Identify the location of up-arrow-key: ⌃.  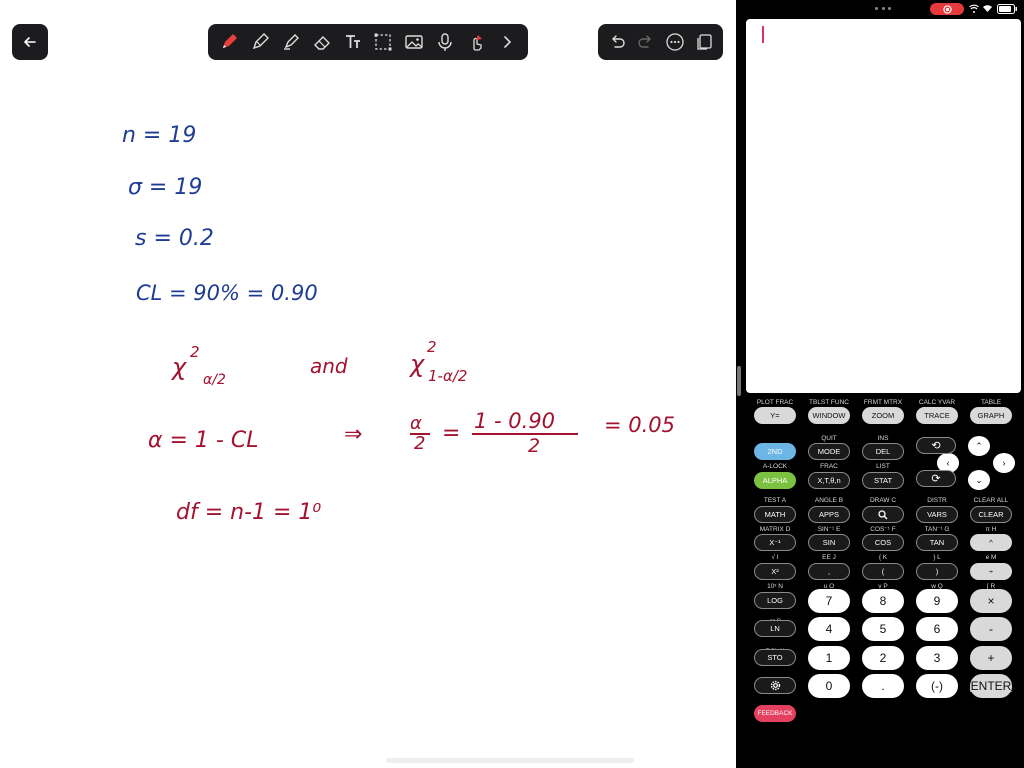
(979, 446).